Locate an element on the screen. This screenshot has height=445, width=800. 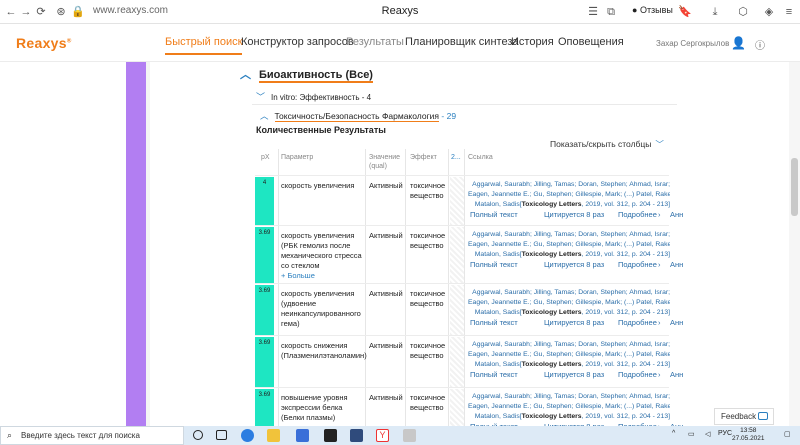
more-link: + Больше is located at coordinates (322, 276).